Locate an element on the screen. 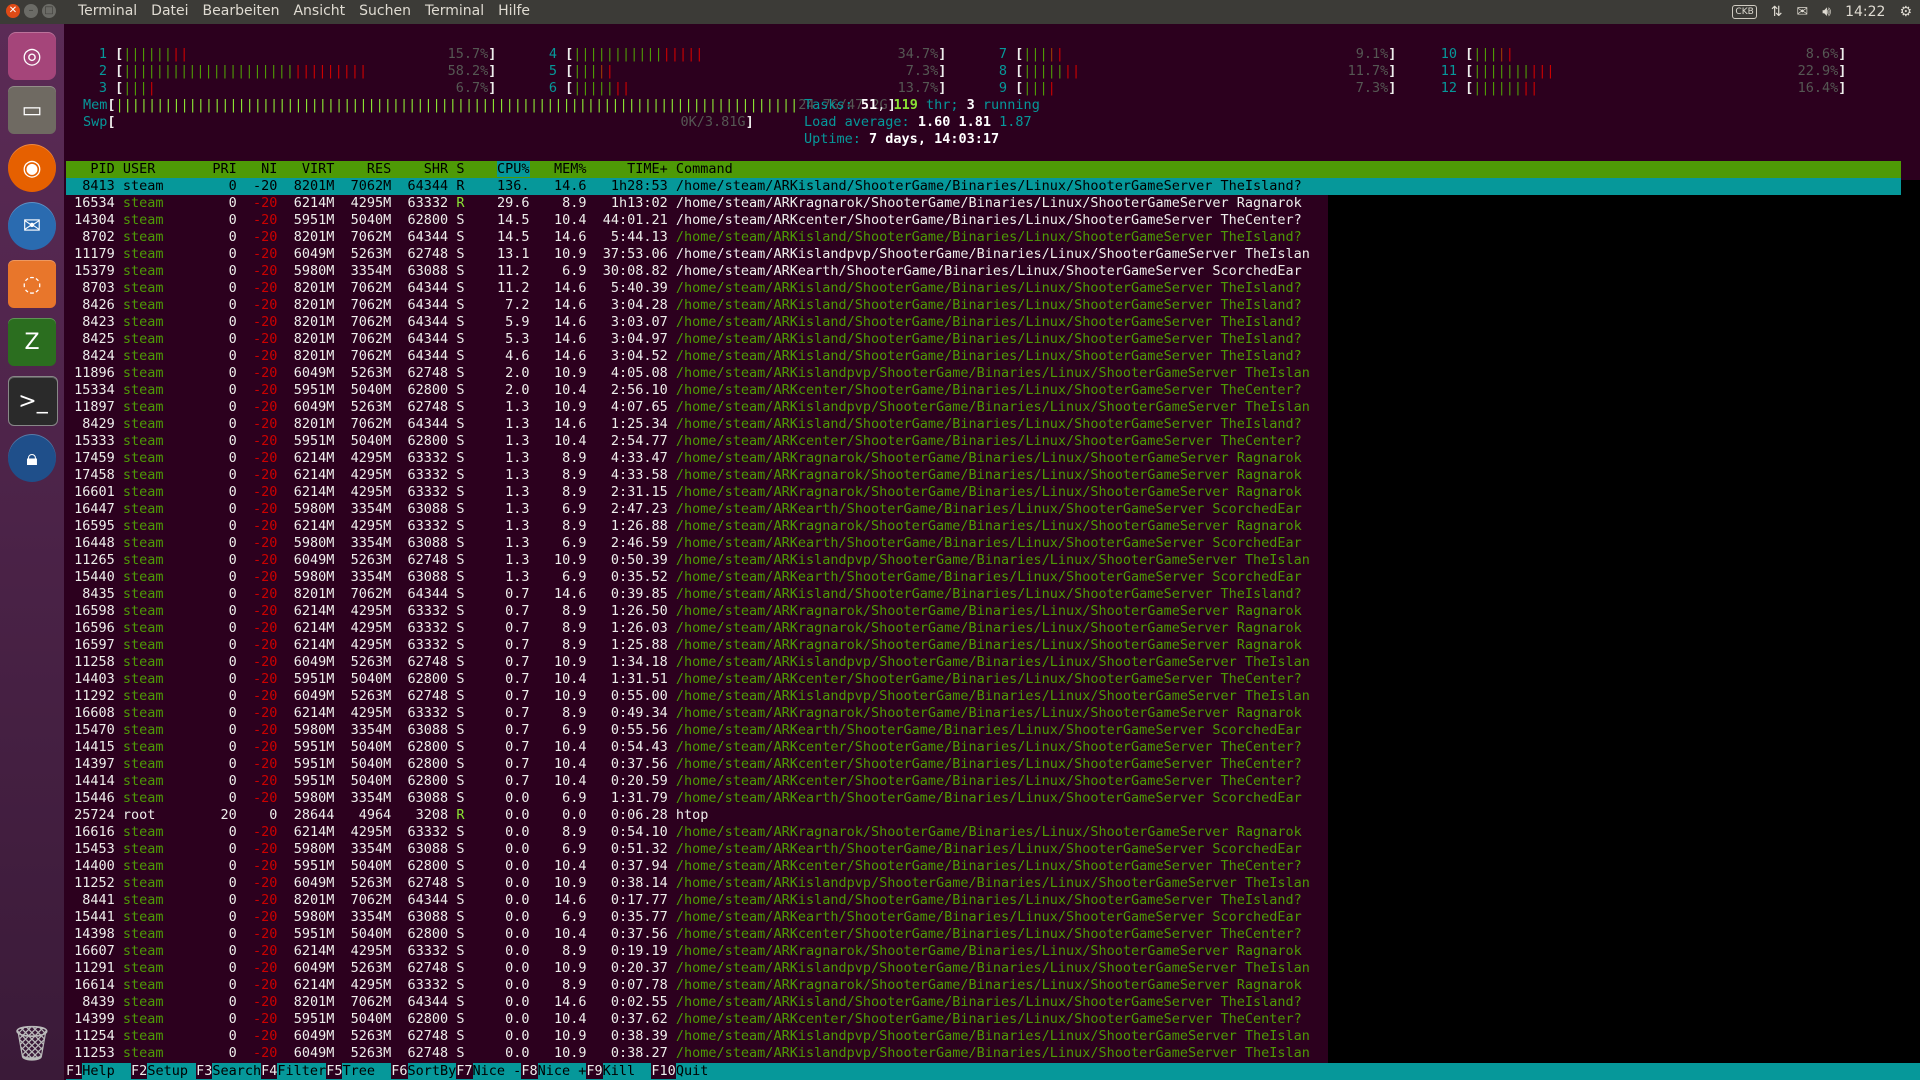 Image resolution: width=1920 pixels, height=1080 pixels. column-header-pid: PID is located at coordinates (102, 169).